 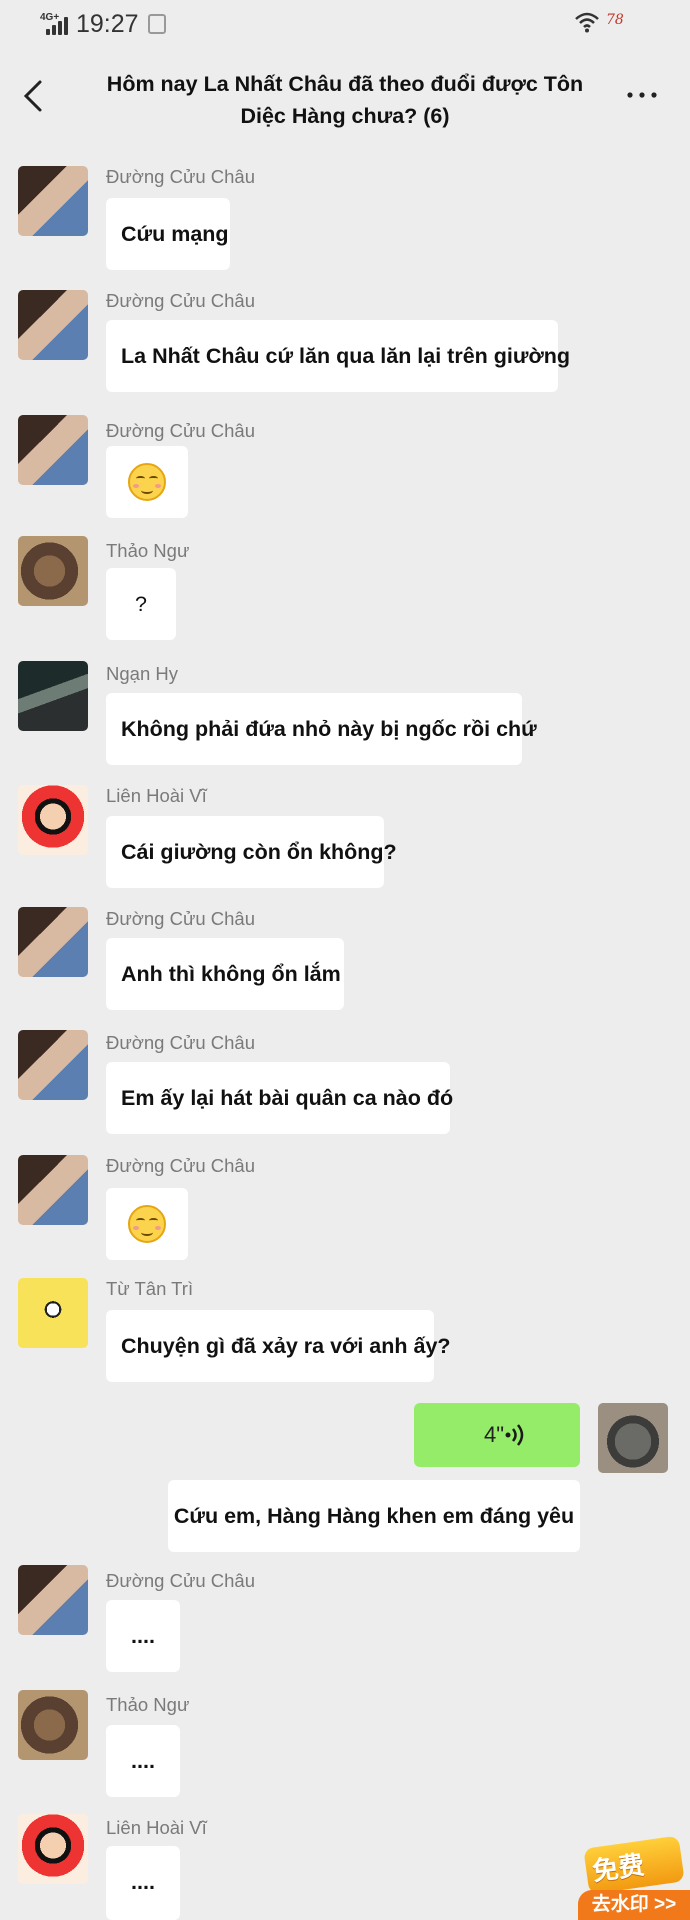 I want to click on voice-wave-icon, so click(x=514, y=1435).